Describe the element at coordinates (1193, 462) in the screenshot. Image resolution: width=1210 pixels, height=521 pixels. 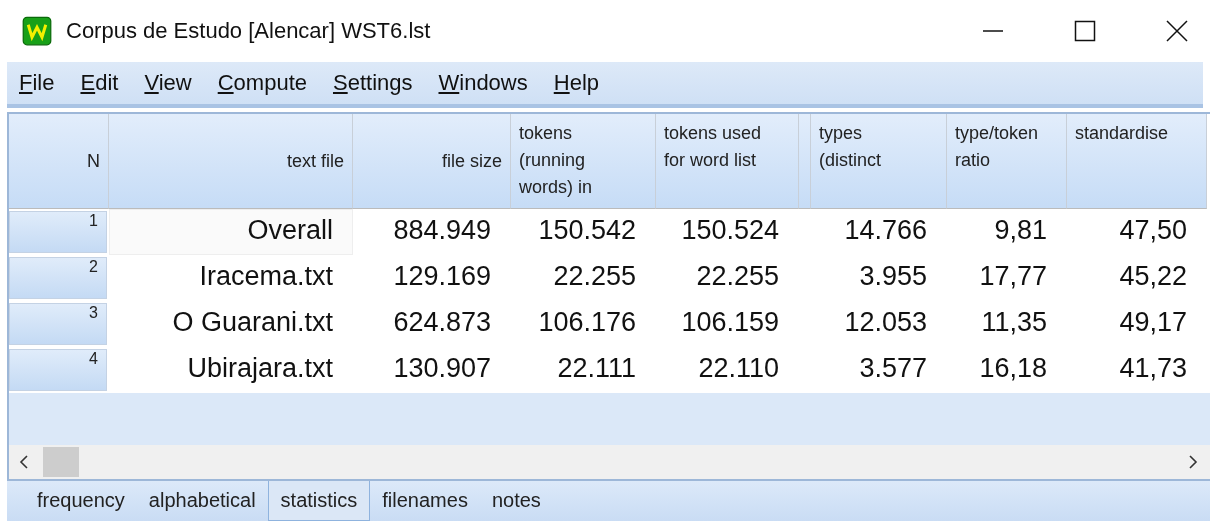
I see `scroll-right-icon` at that location.